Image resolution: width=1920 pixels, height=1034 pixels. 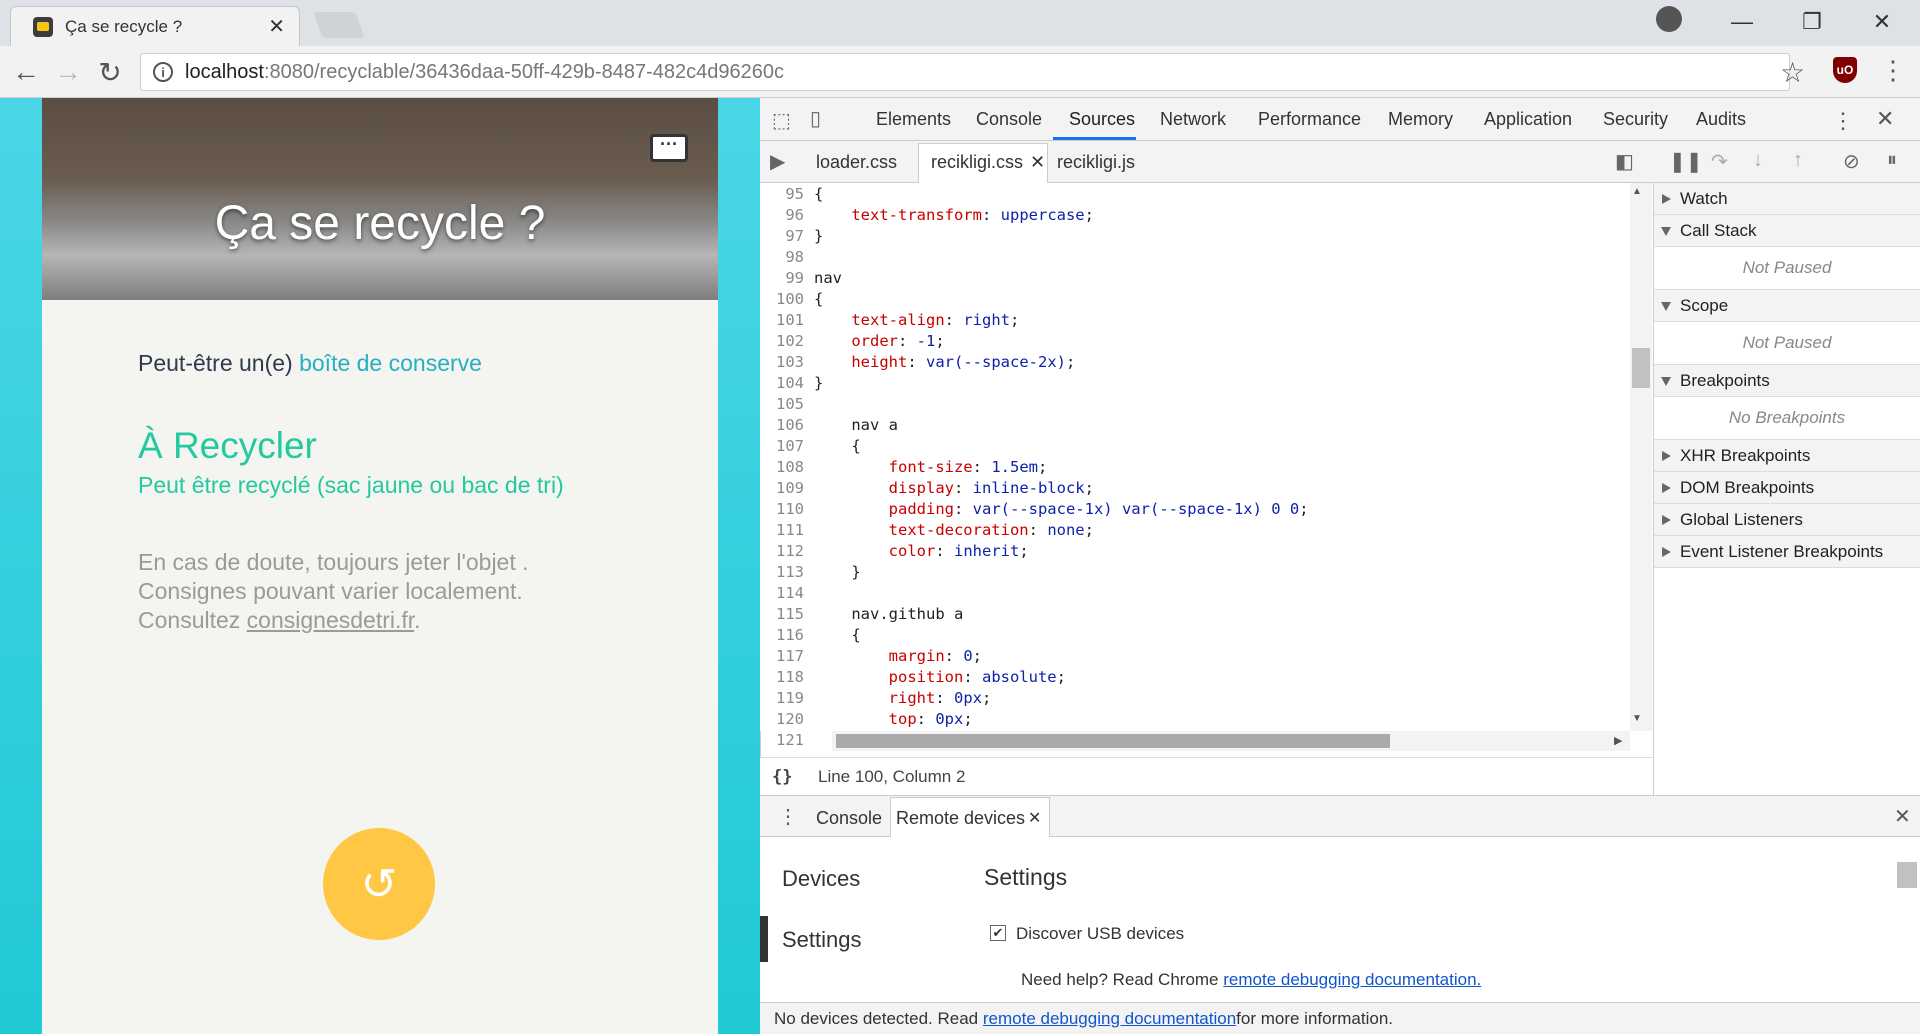 I want to click on drawer-tab-remote-devices: Remote devices, so click(x=960, y=818).